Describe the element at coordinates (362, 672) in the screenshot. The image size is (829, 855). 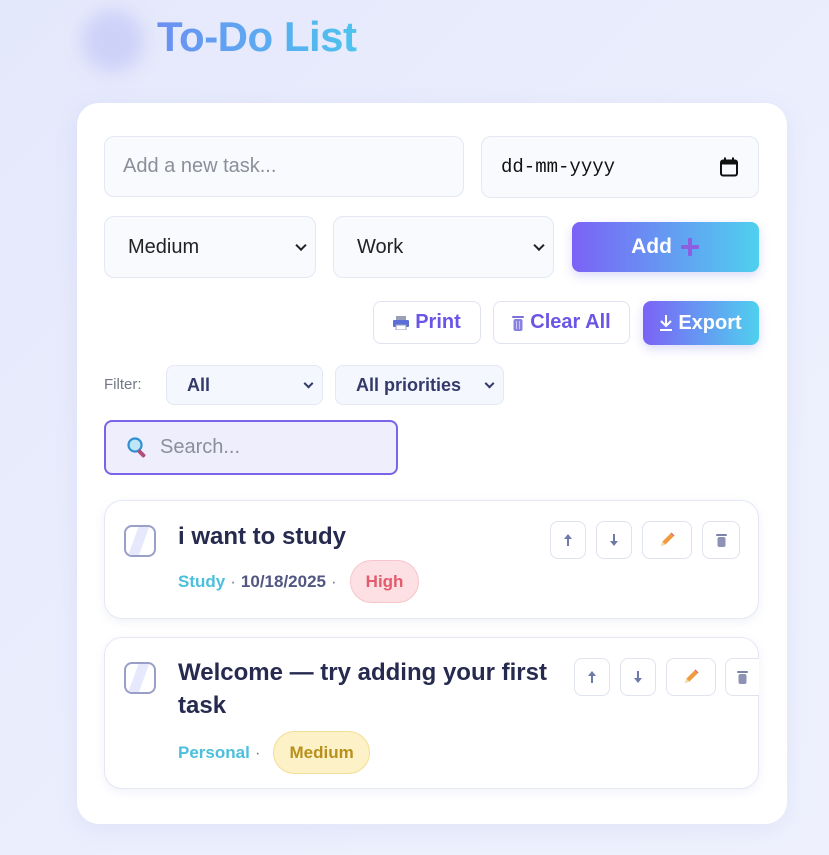
I see `task-title-line: Welcome — try adding your first` at that location.